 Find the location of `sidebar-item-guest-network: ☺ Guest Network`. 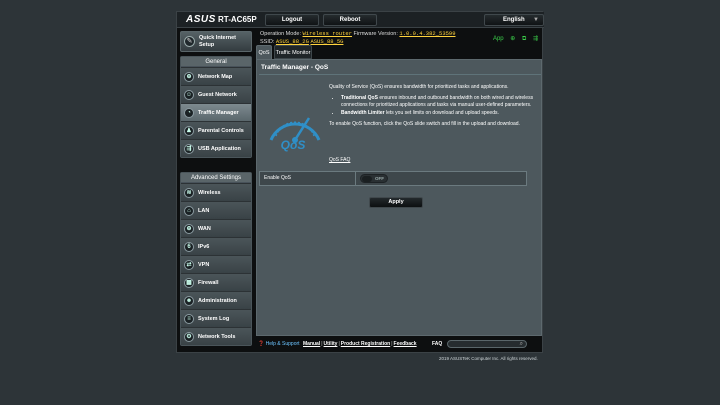

sidebar-item-guest-network: ☺ Guest Network is located at coordinates (216, 94).